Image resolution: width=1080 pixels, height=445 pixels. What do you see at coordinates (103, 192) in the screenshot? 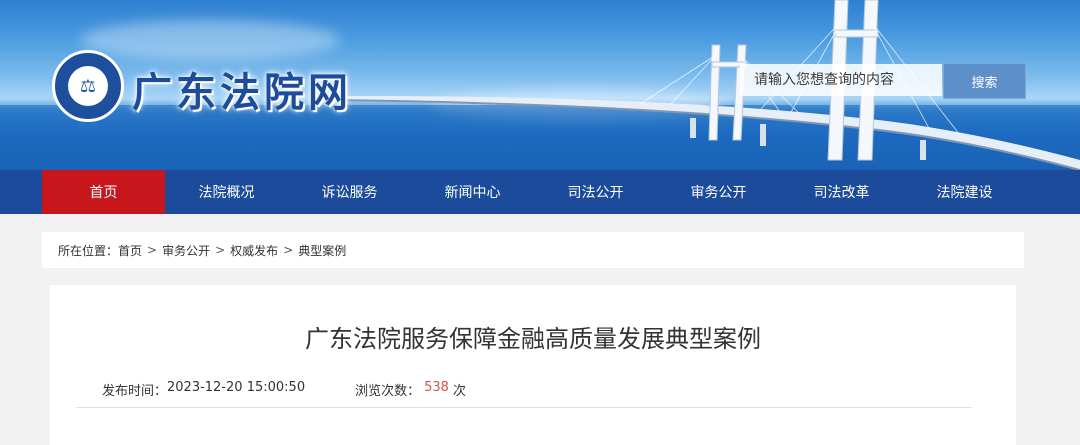
I see `nav-item-home: 首页` at bounding box center [103, 192].